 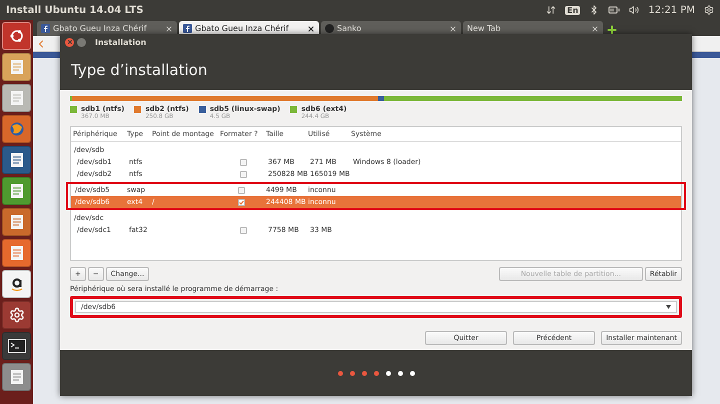 I want to click on window-title: Installation, so click(x=120, y=42).